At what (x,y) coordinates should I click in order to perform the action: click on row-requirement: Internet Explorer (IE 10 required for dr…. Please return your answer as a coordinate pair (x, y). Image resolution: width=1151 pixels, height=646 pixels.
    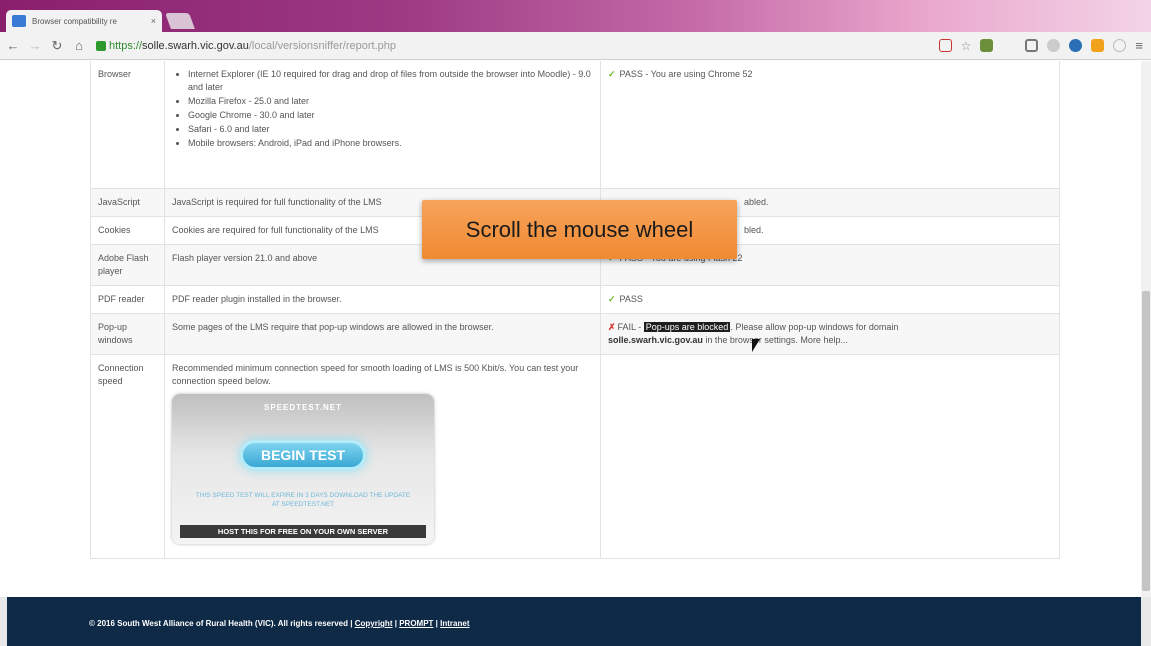
    Looking at the image, I should click on (382, 125).